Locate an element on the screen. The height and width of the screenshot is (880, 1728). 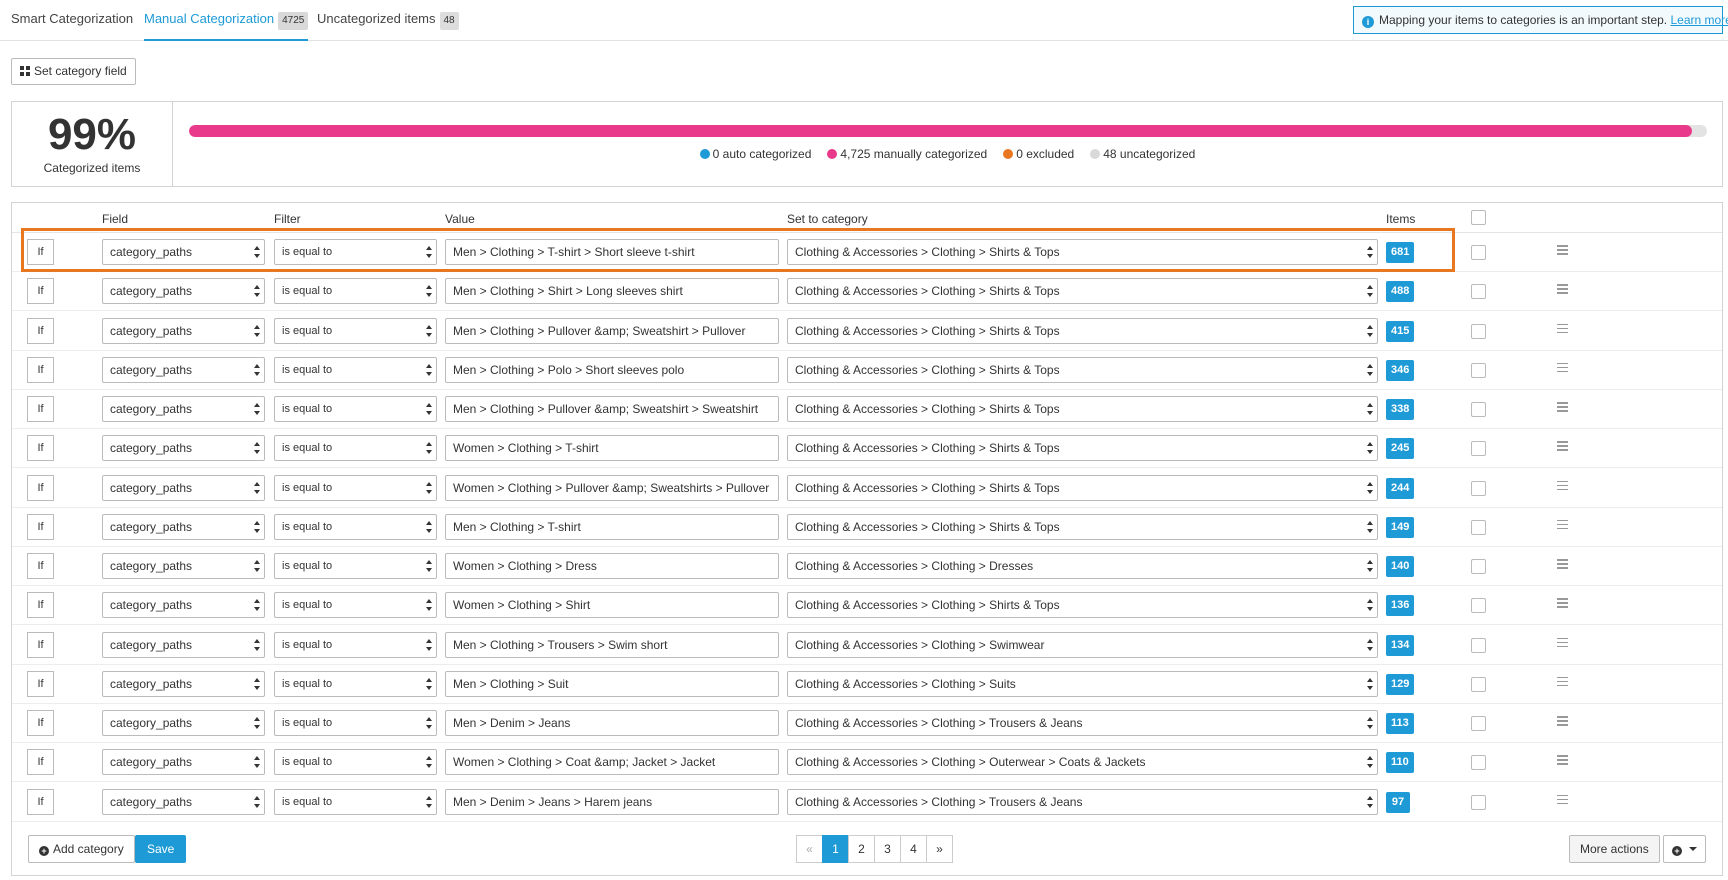
pagination-page-3: 3 is located at coordinates (887, 849).